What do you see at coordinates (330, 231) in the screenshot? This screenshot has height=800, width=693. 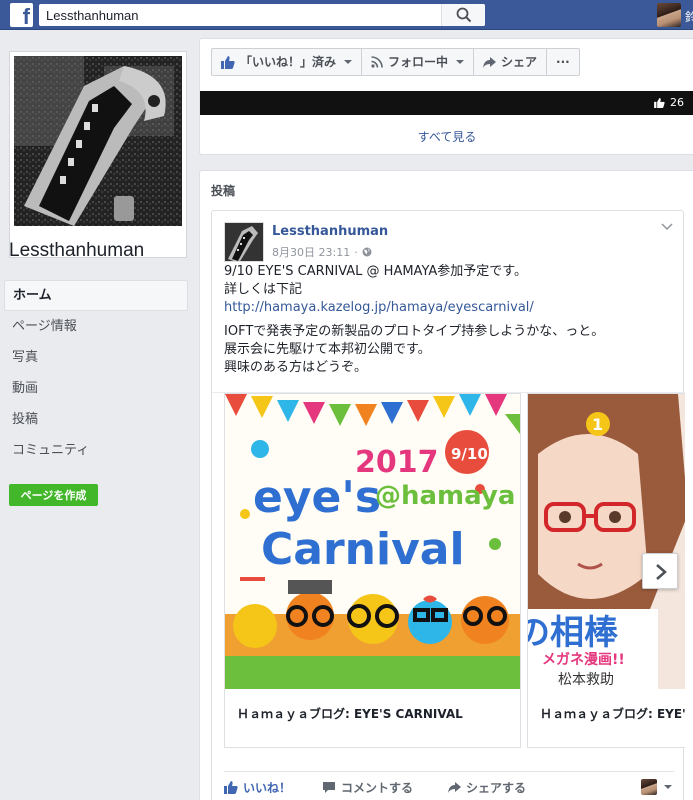 I see `post-author-name: Lessthanhuman` at bounding box center [330, 231].